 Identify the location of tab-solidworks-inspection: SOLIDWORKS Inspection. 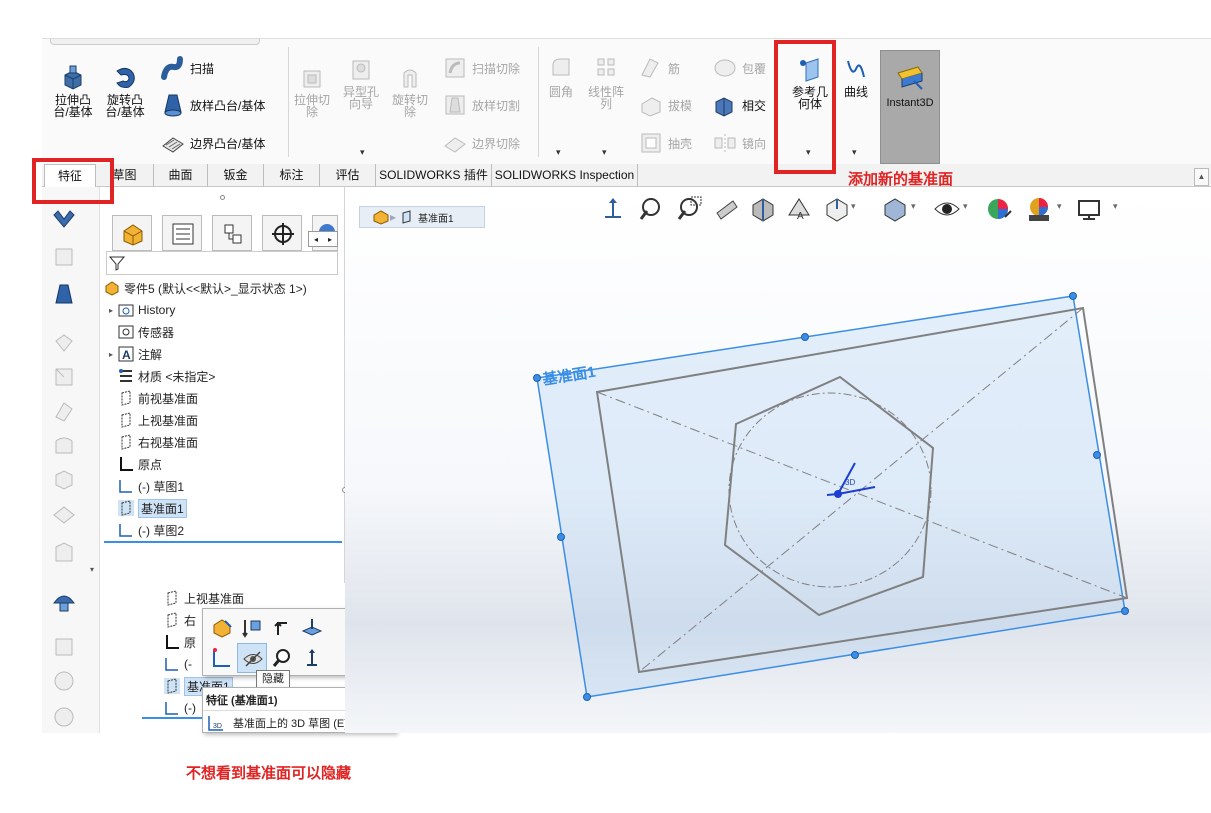
(565, 175).